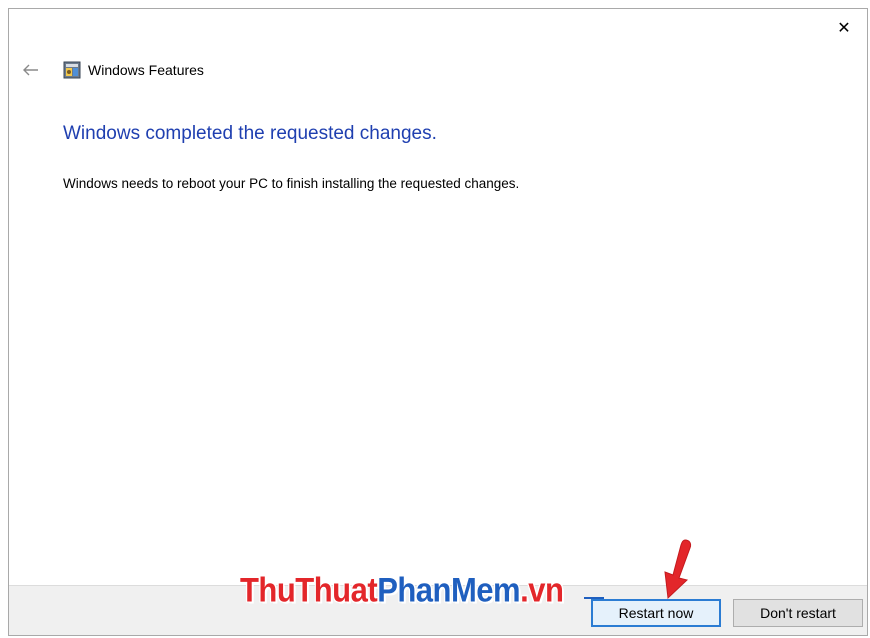  What do you see at coordinates (542, 590) in the screenshot?
I see `watermark-part-3: .vn` at bounding box center [542, 590].